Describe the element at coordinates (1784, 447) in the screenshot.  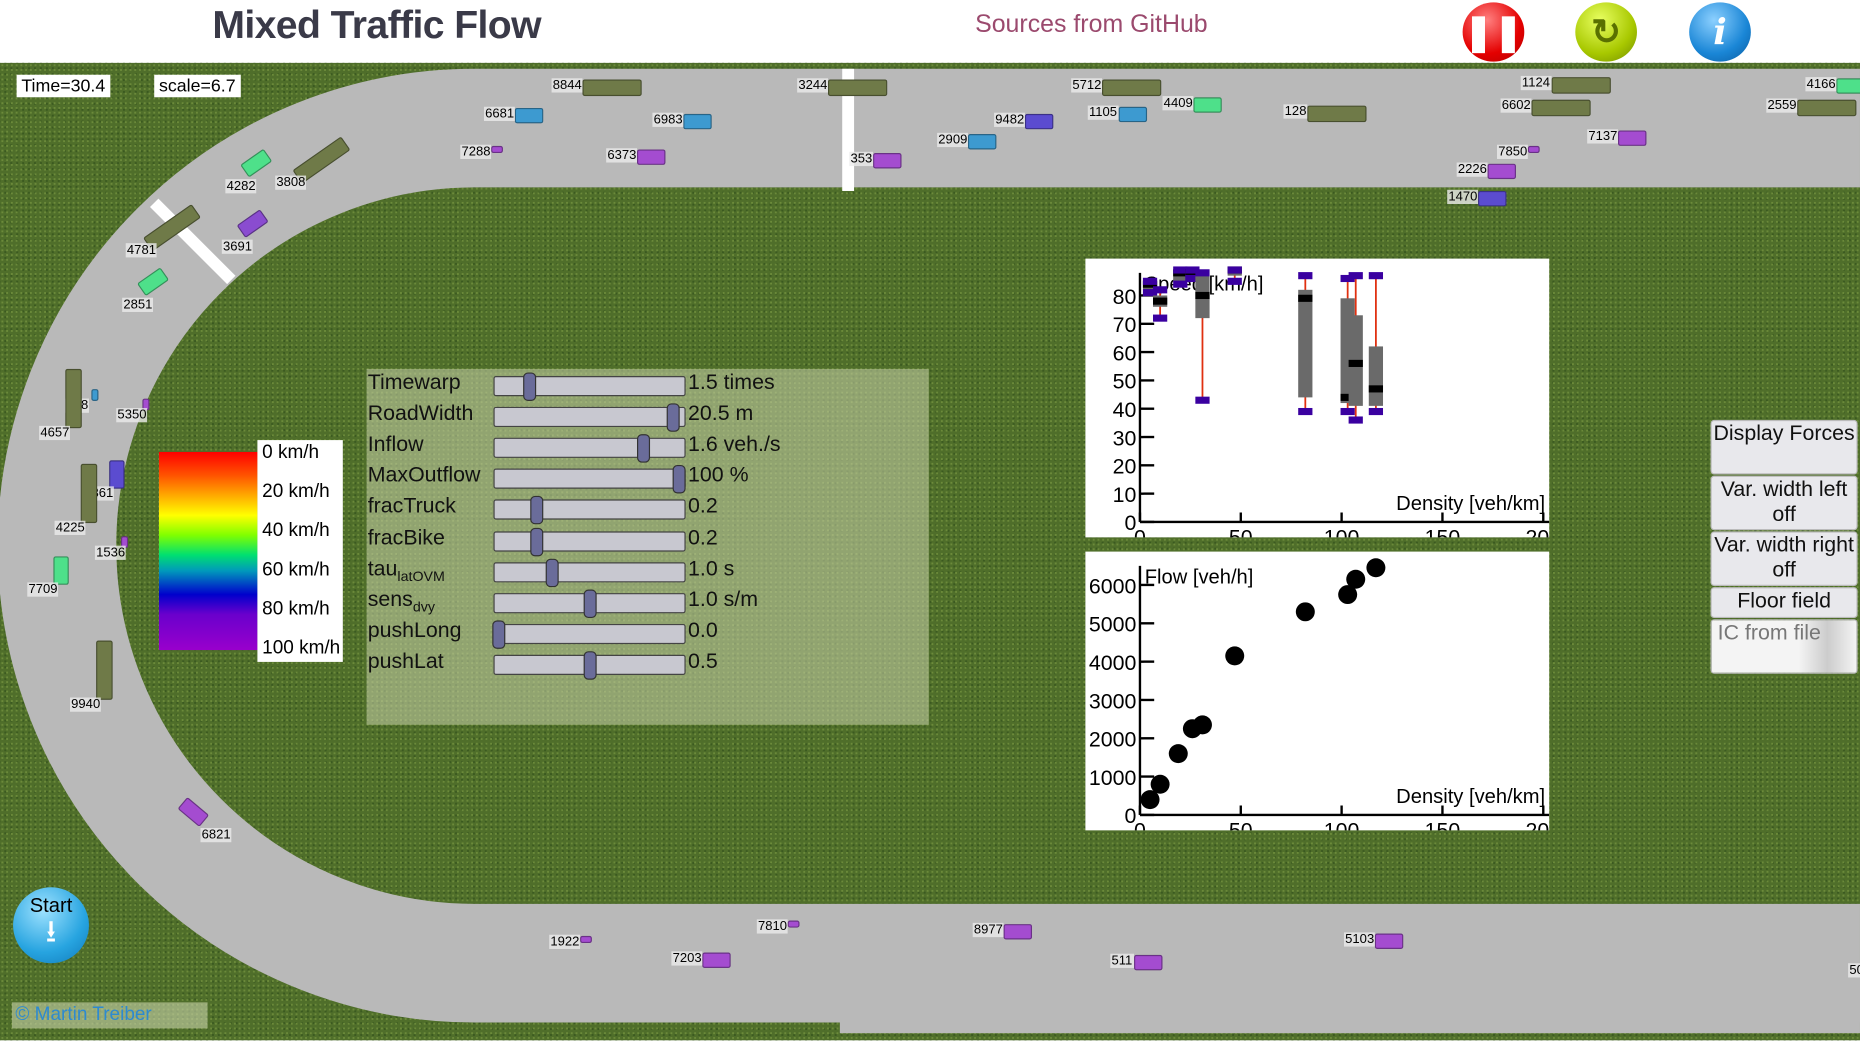
I see `display-forces-button: Display Forces` at that location.